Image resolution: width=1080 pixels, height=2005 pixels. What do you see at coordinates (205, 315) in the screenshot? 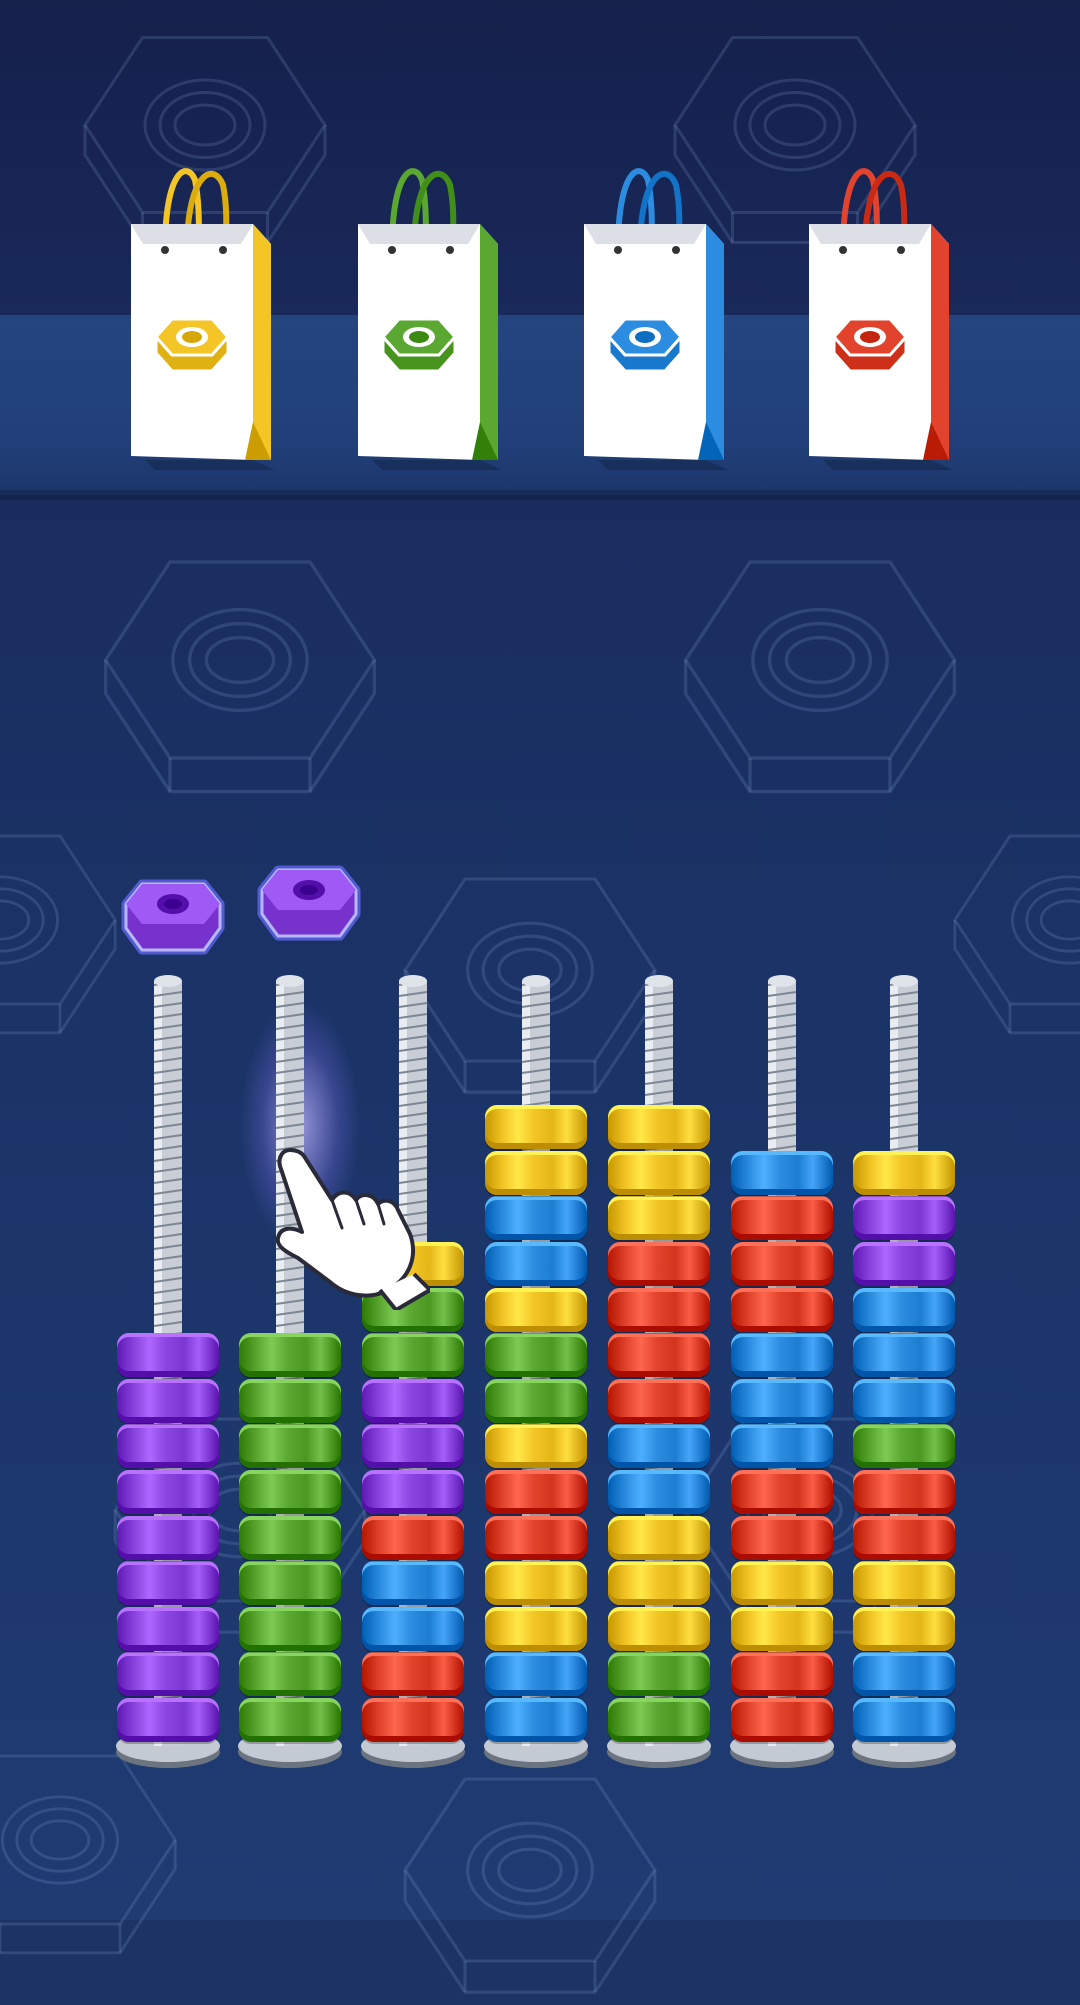
I see `shopping-bag-yellow` at bounding box center [205, 315].